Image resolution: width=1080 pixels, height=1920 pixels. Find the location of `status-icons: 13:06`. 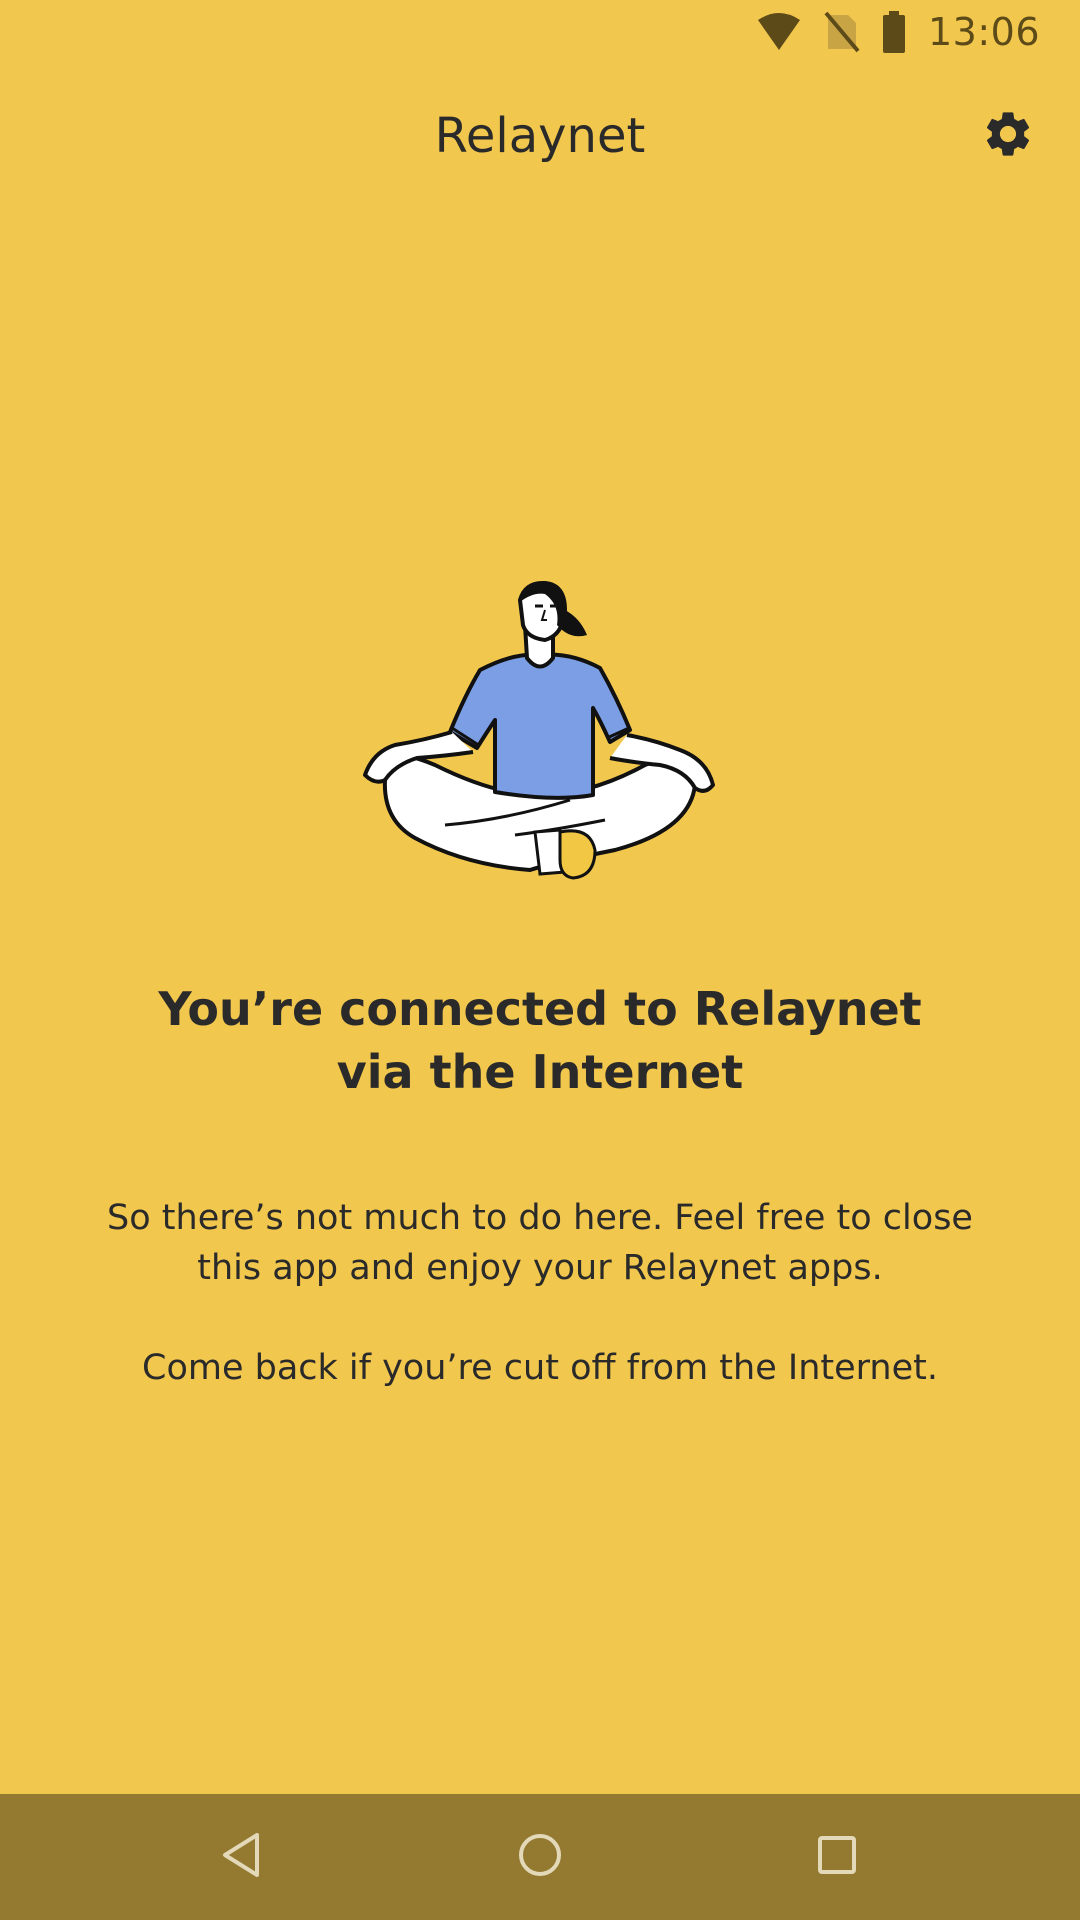

status-icons: 13:06 is located at coordinates (898, 32).